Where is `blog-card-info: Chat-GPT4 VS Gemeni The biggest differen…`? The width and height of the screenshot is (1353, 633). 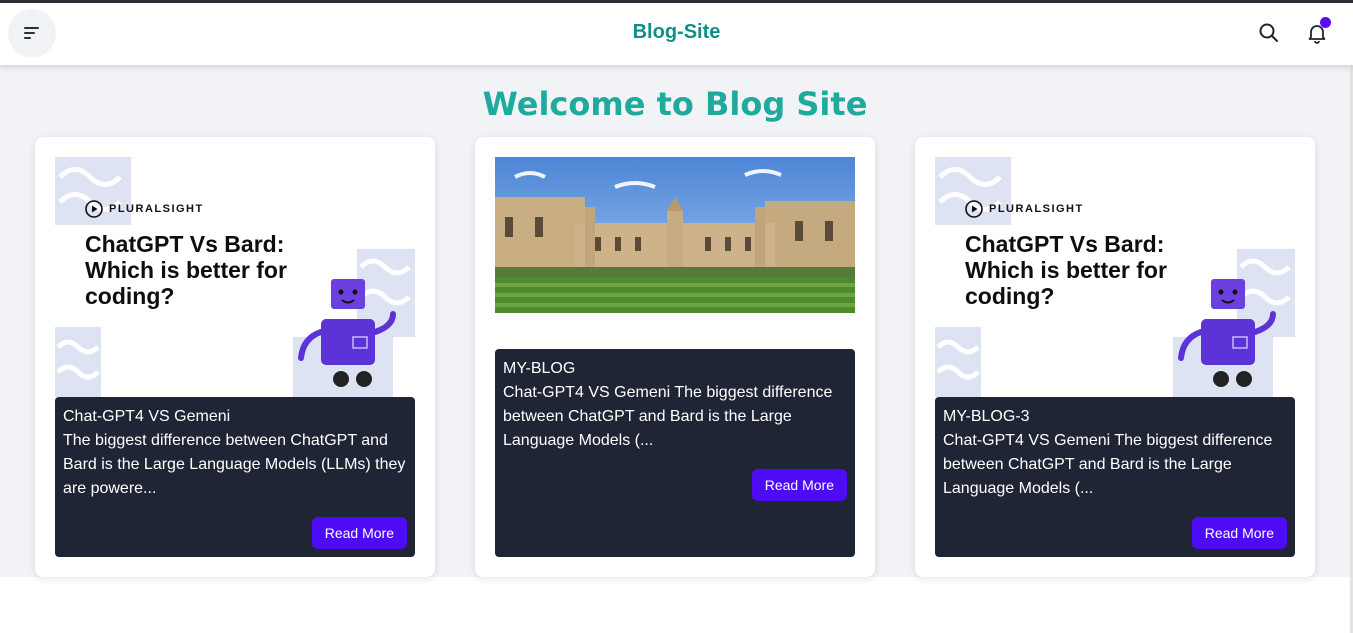
blog-card-info: Chat-GPT4 VS Gemeni The biggest differen… is located at coordinates (235, 477).